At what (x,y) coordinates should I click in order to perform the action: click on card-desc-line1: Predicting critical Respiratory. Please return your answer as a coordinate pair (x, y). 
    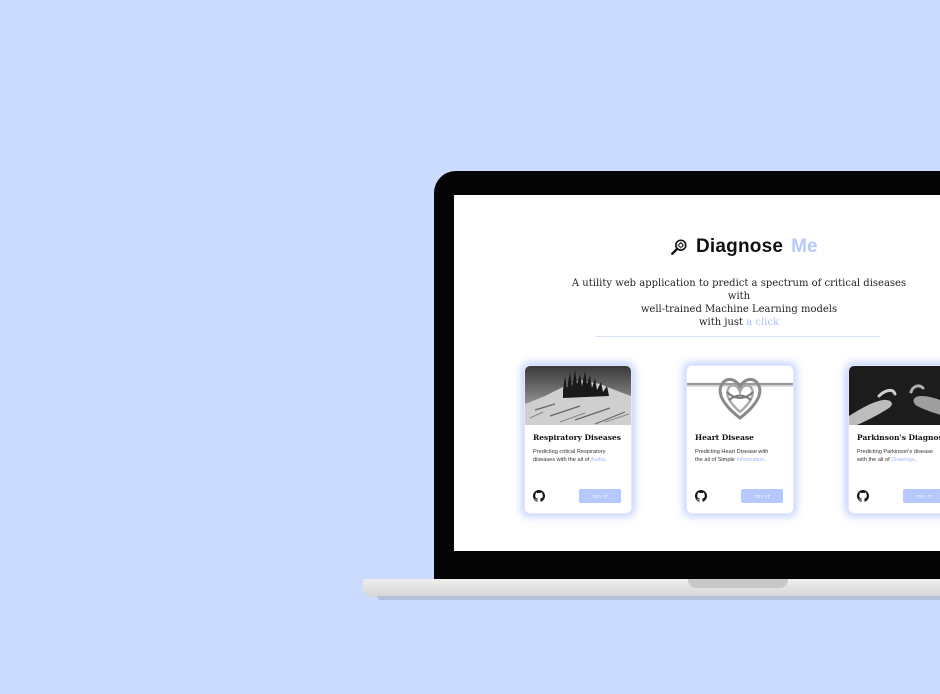
    Looking at the image, I should click on (569, 452).